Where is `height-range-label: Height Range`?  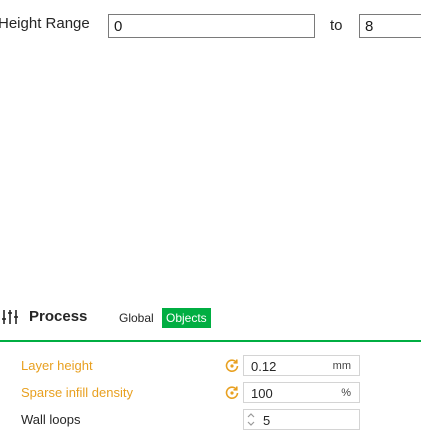 height-range-label: Height Range is located at coordinates (45, 23).